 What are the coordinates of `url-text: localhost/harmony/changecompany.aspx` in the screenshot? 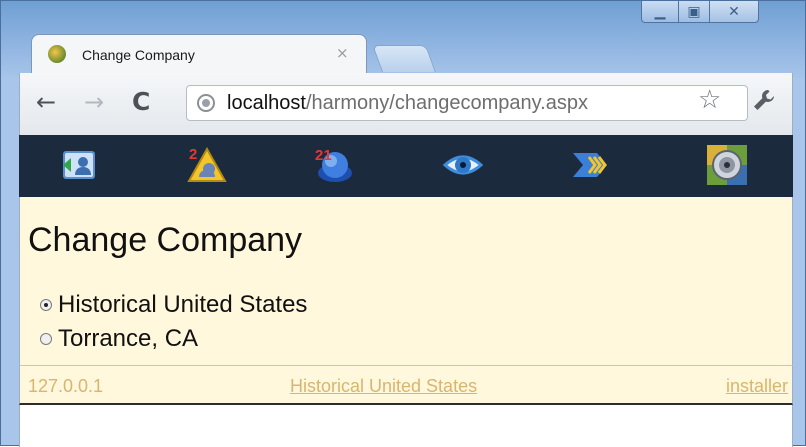 It's located at (407, 103).